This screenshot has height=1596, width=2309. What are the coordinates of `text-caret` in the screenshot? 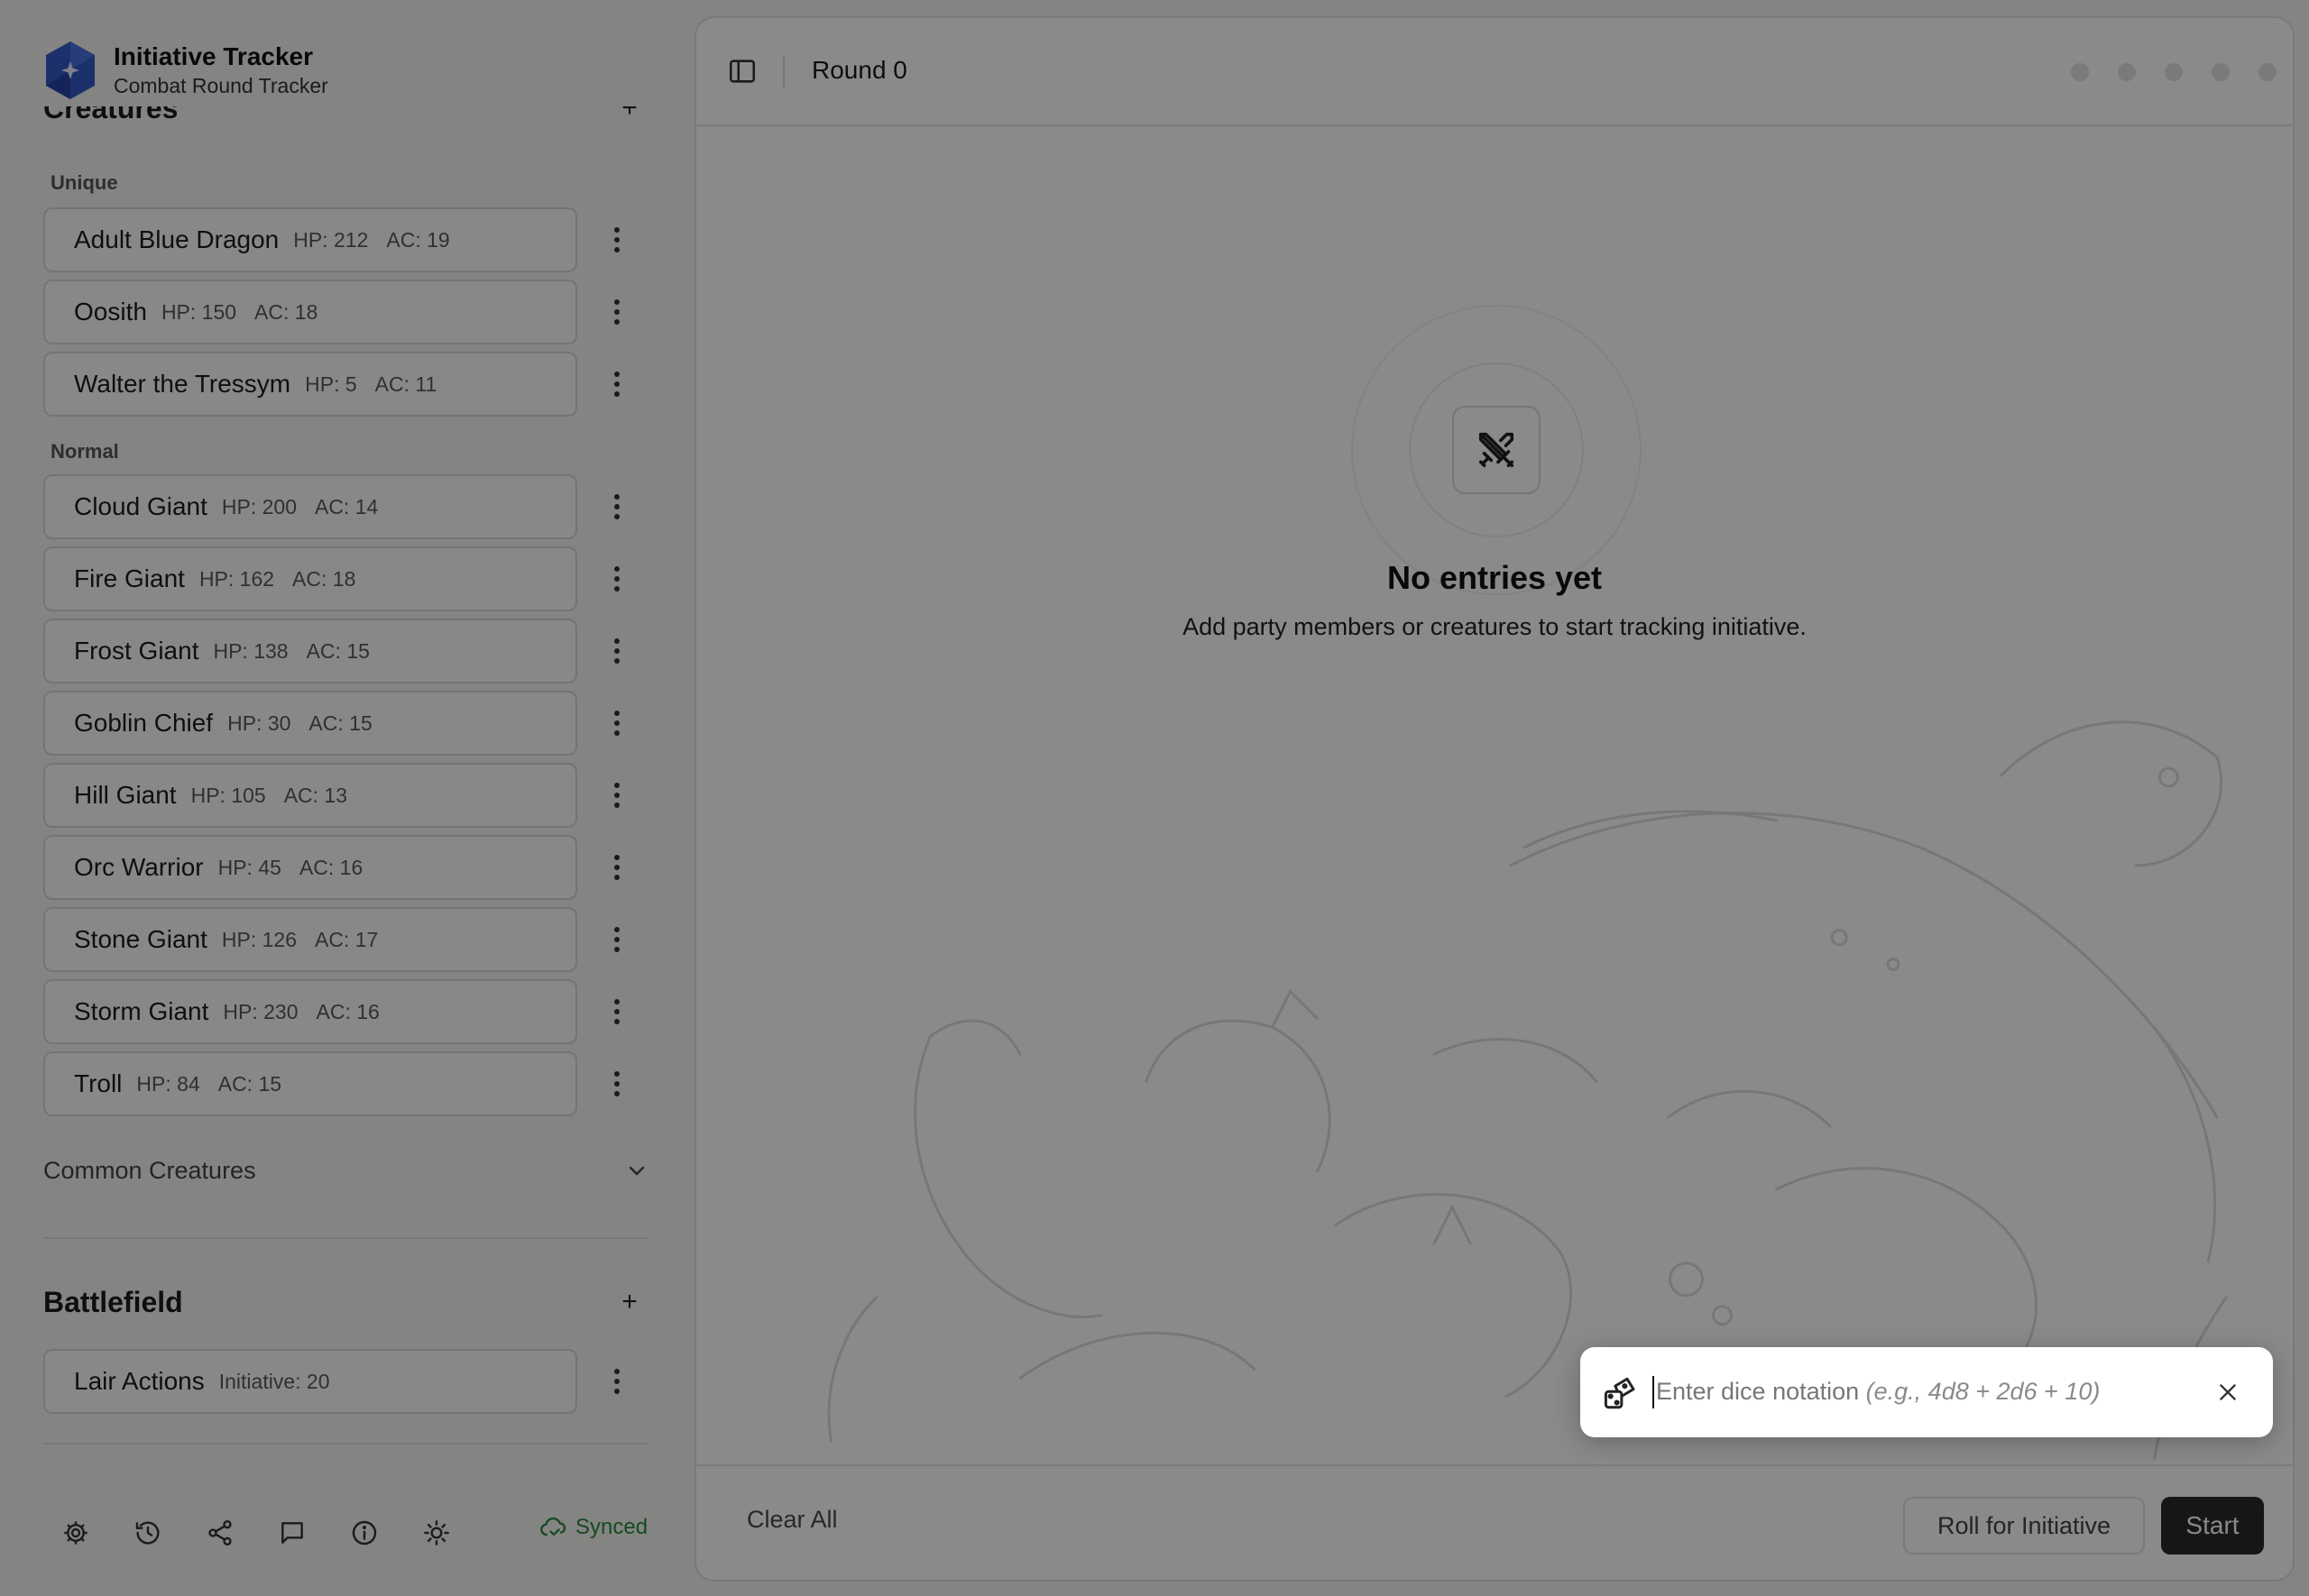 It's located at (1653, 1392).